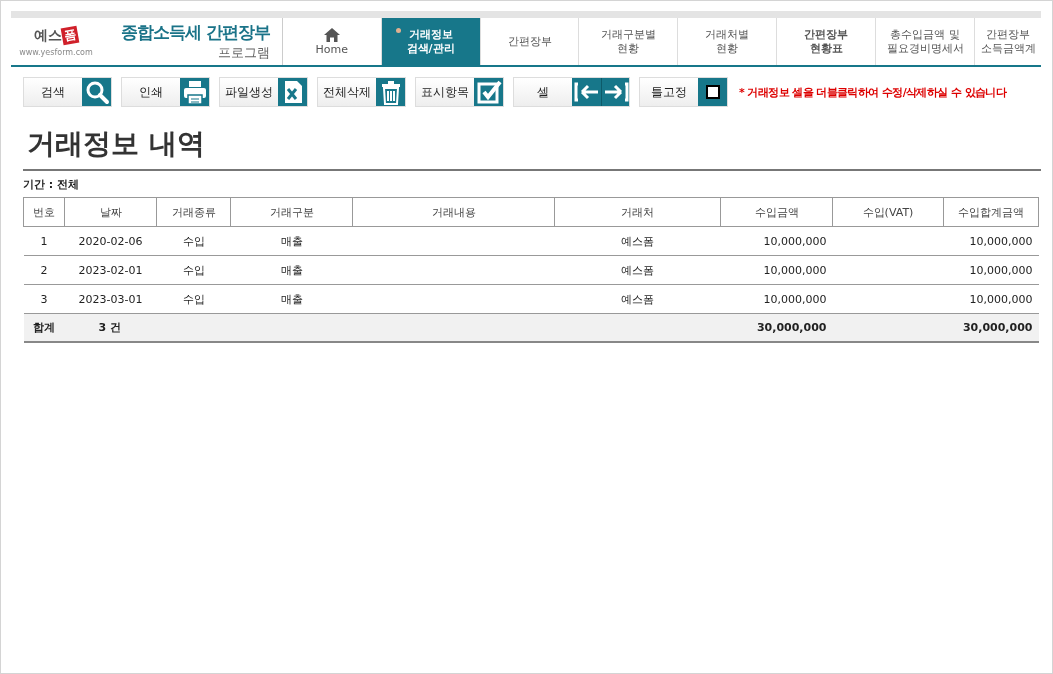 Image resolution: width=1053 pixels, height=674 pixels. I want to click on toolbar-button: 틀고정, so click(683, 92).